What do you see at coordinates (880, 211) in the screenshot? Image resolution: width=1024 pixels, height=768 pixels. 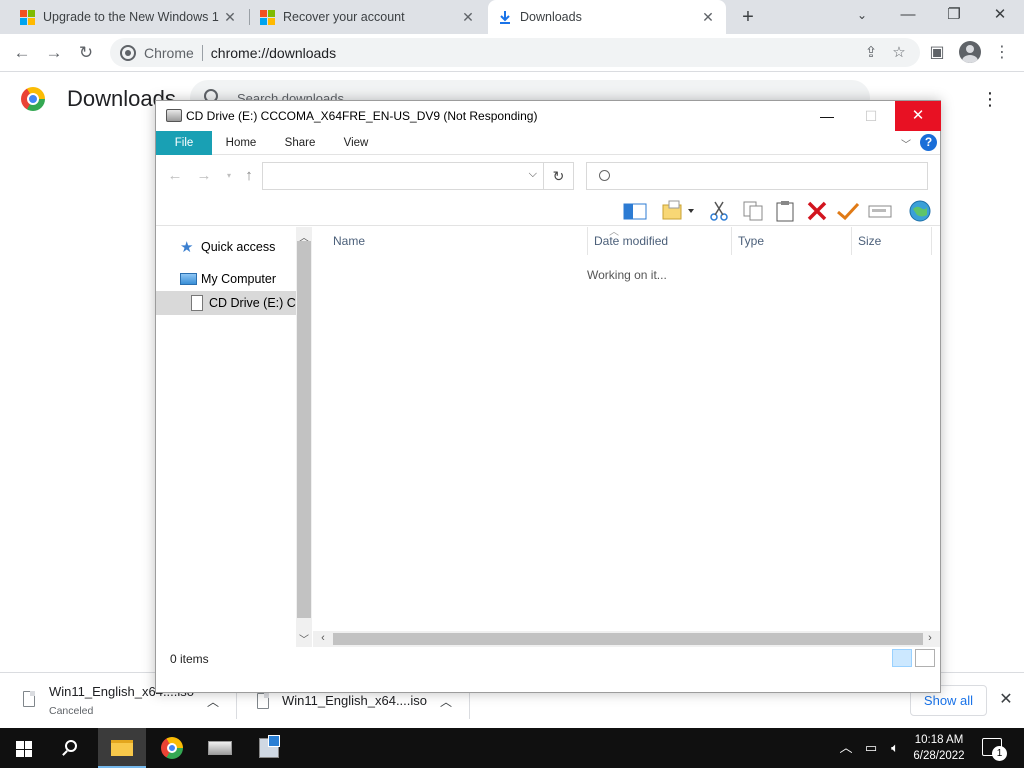 I see `rename-icon` at bounding box center [880, 211].